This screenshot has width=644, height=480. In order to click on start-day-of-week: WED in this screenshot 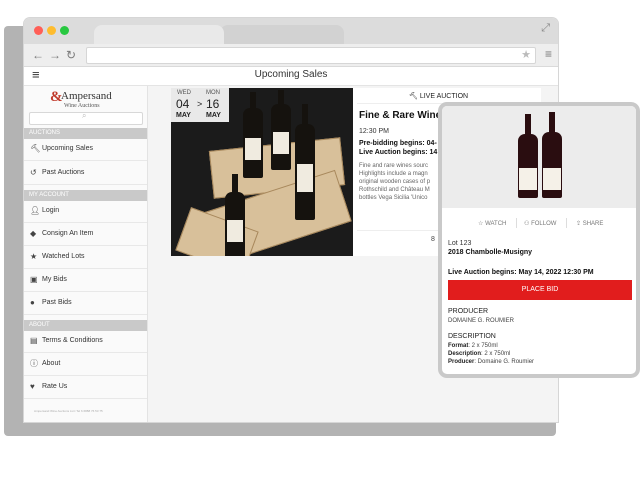, I will do `click(184, 93)`.